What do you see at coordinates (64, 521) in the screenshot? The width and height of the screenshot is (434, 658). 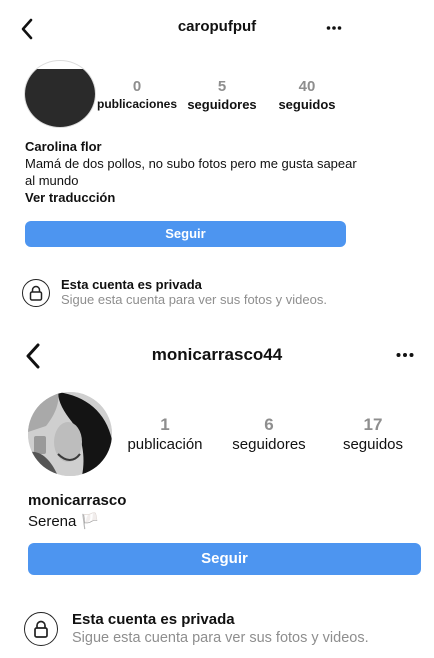 I see `bio-text: Serena 🏳️` at bounding box center [64, 521].